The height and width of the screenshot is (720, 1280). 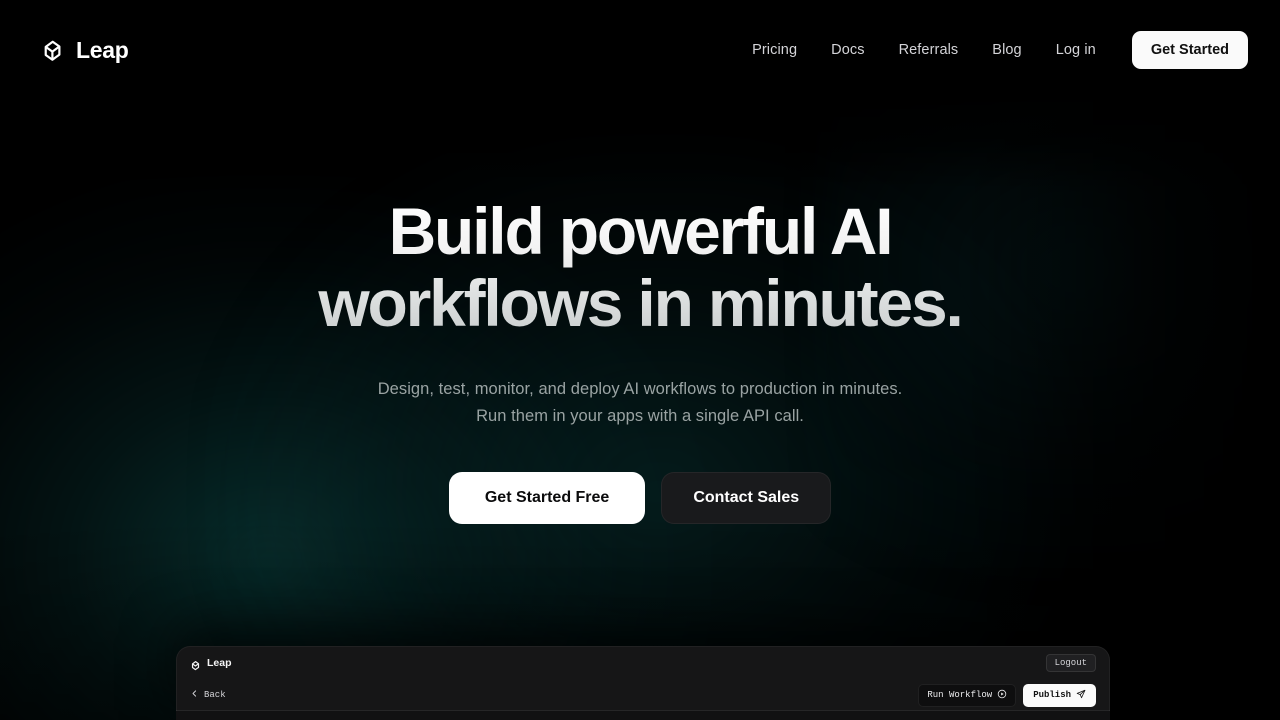 What do you see at coordinates (102, 49) in the screenshot?
I see `brand-name: Leap` at bounding box center [102, 49].